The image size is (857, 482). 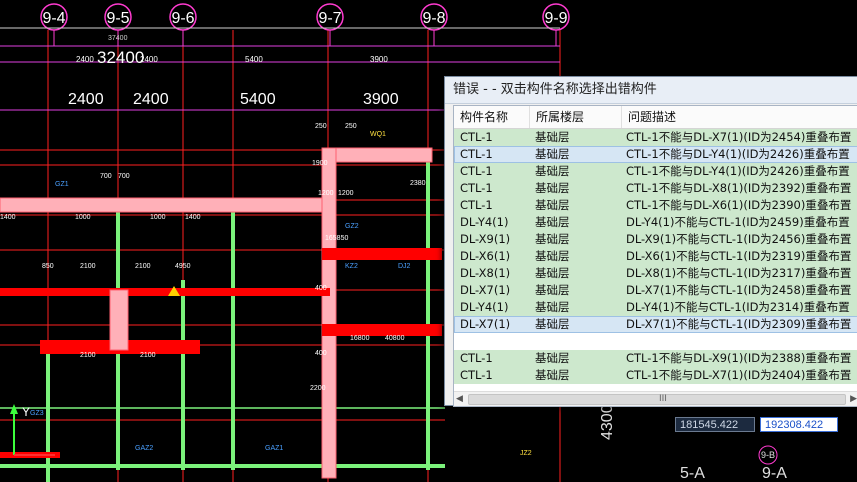 I want to click on coord-x-field: 181545.422, so click(x=715, y=424).